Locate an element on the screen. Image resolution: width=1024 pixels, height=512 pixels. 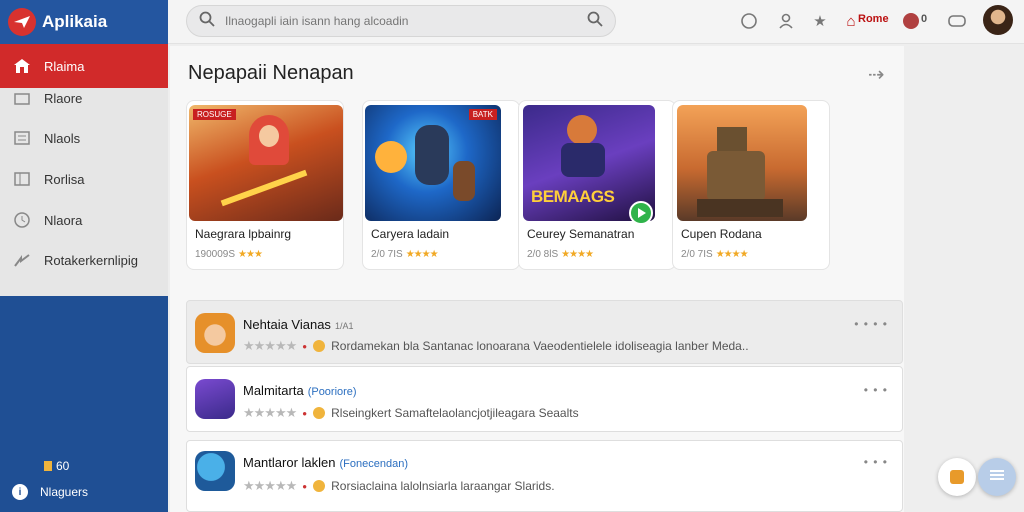
star-rating: ★★★ is located at coordinates (250, 254).